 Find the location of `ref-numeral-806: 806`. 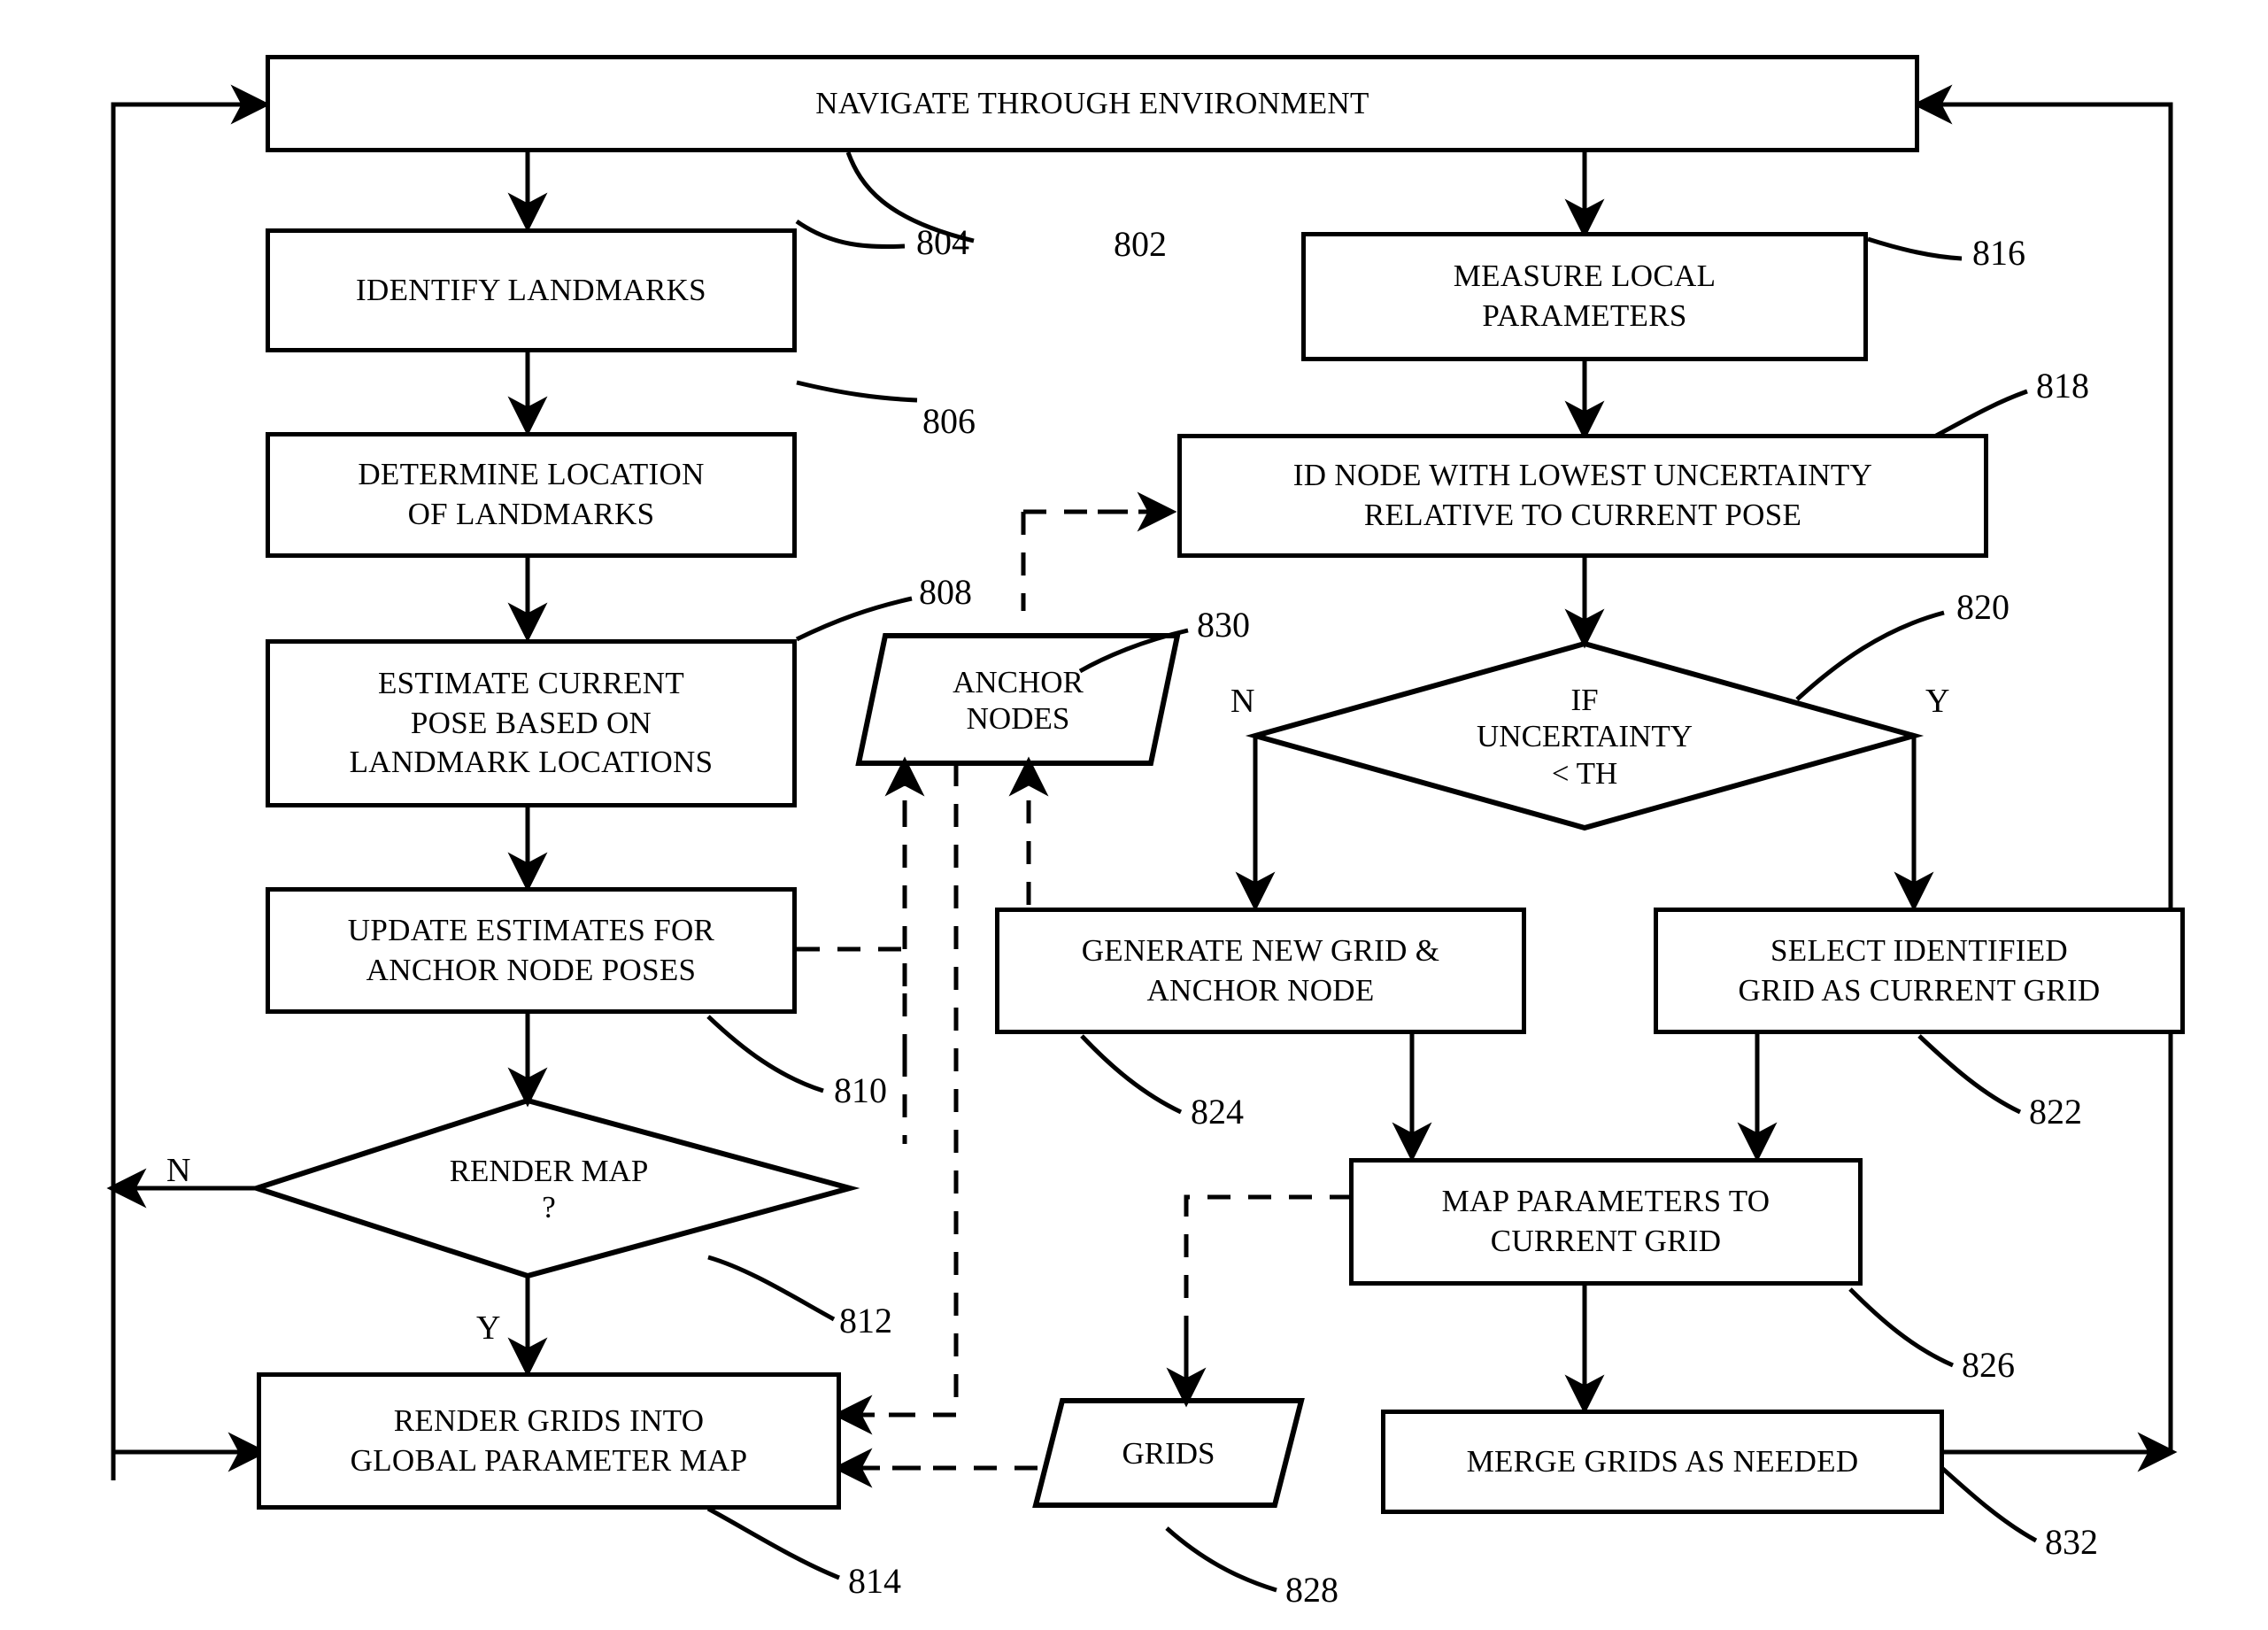

ref-numeral-806: 806 is located at coordinates (949, 421).